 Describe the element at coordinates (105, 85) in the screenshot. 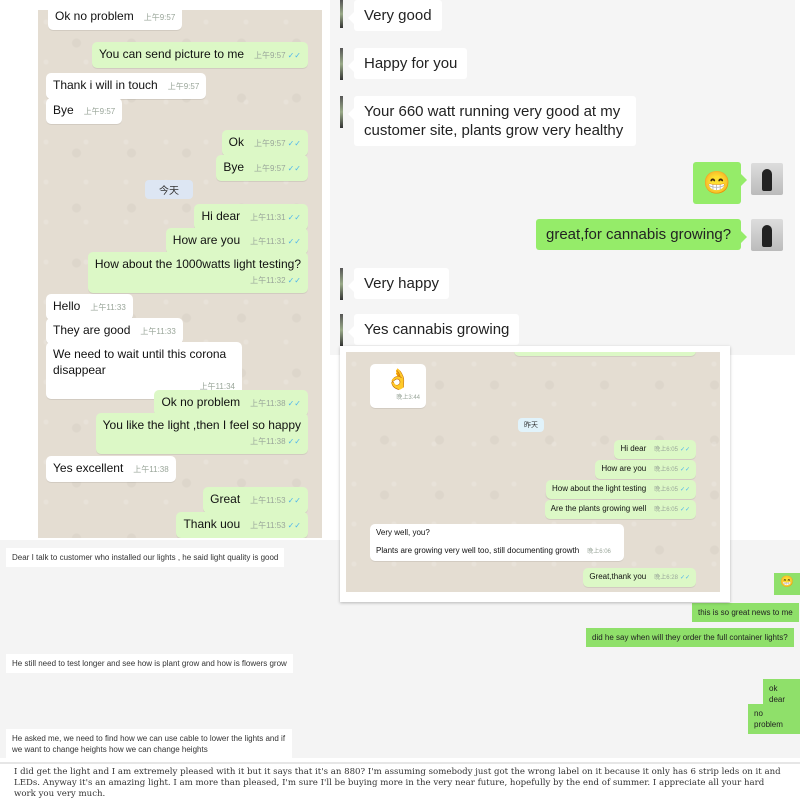

I see `message-text: Thank i will in touch` at that location.